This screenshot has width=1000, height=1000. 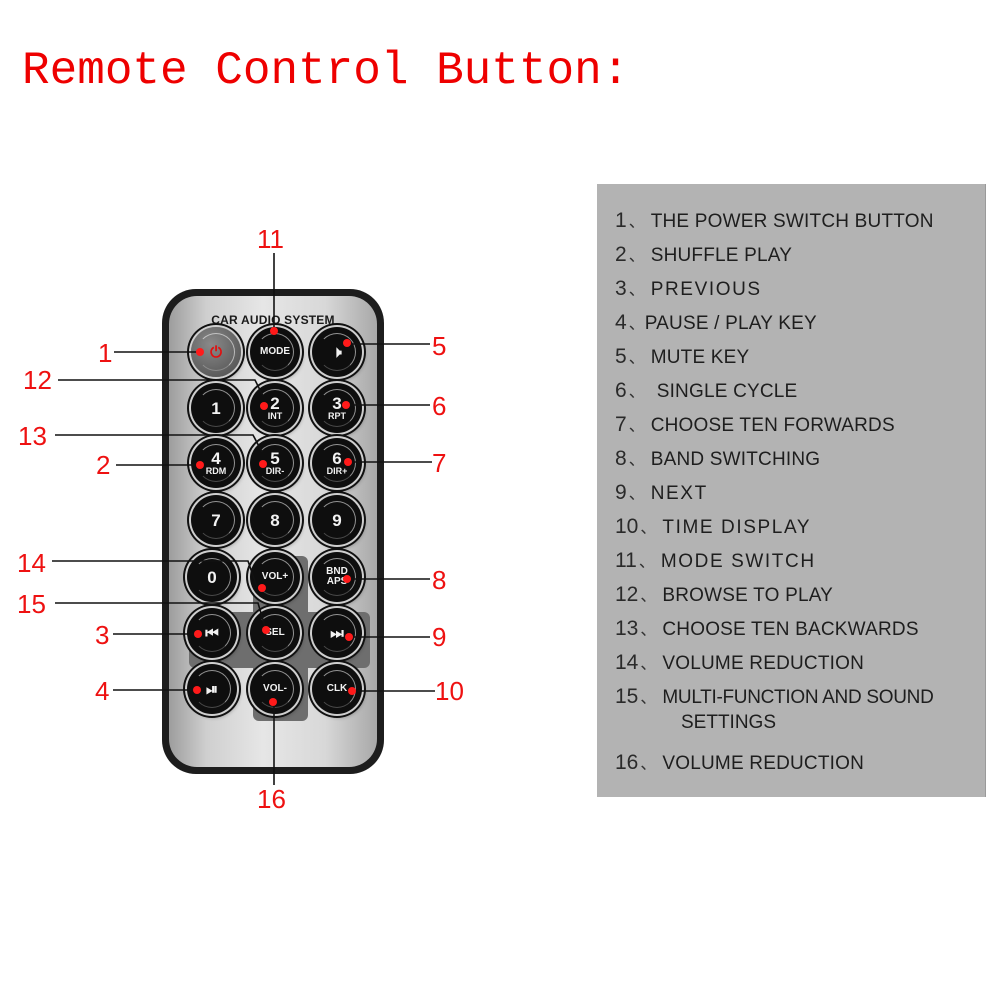 What do you see at coordinates (740, 762) in the screenshot?
I see `legend-item-16: 16、 VOLUME REDUCTION` at bounding box center [740, 762].